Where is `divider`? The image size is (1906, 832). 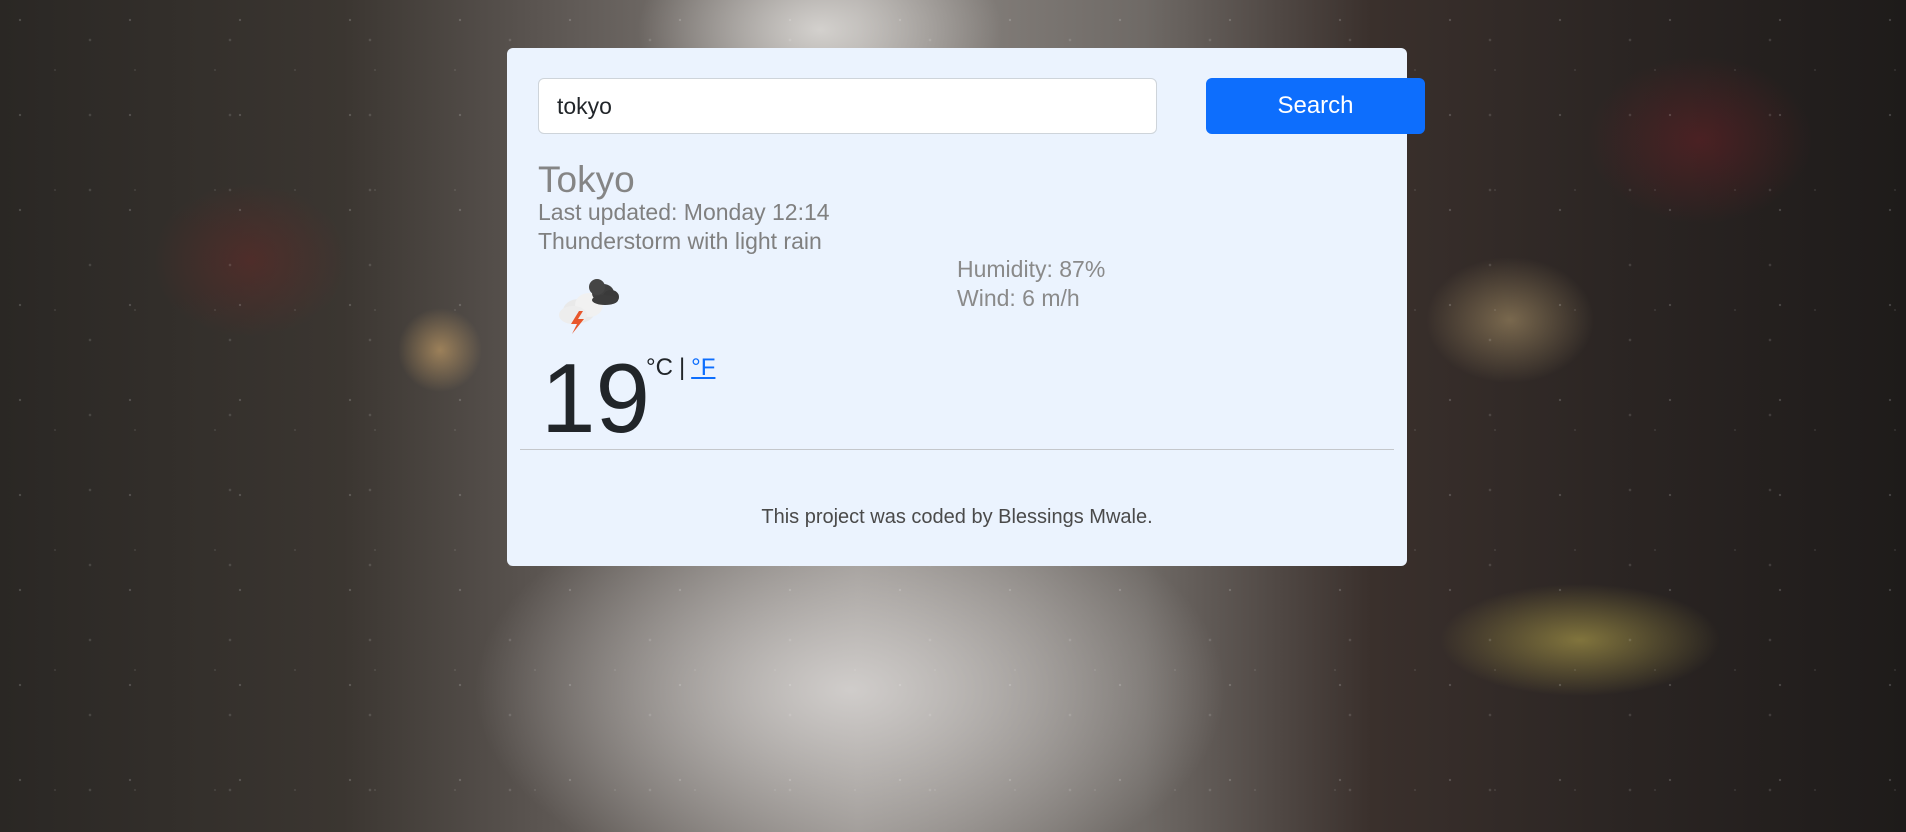 divider is located at coordinates (957, 449).